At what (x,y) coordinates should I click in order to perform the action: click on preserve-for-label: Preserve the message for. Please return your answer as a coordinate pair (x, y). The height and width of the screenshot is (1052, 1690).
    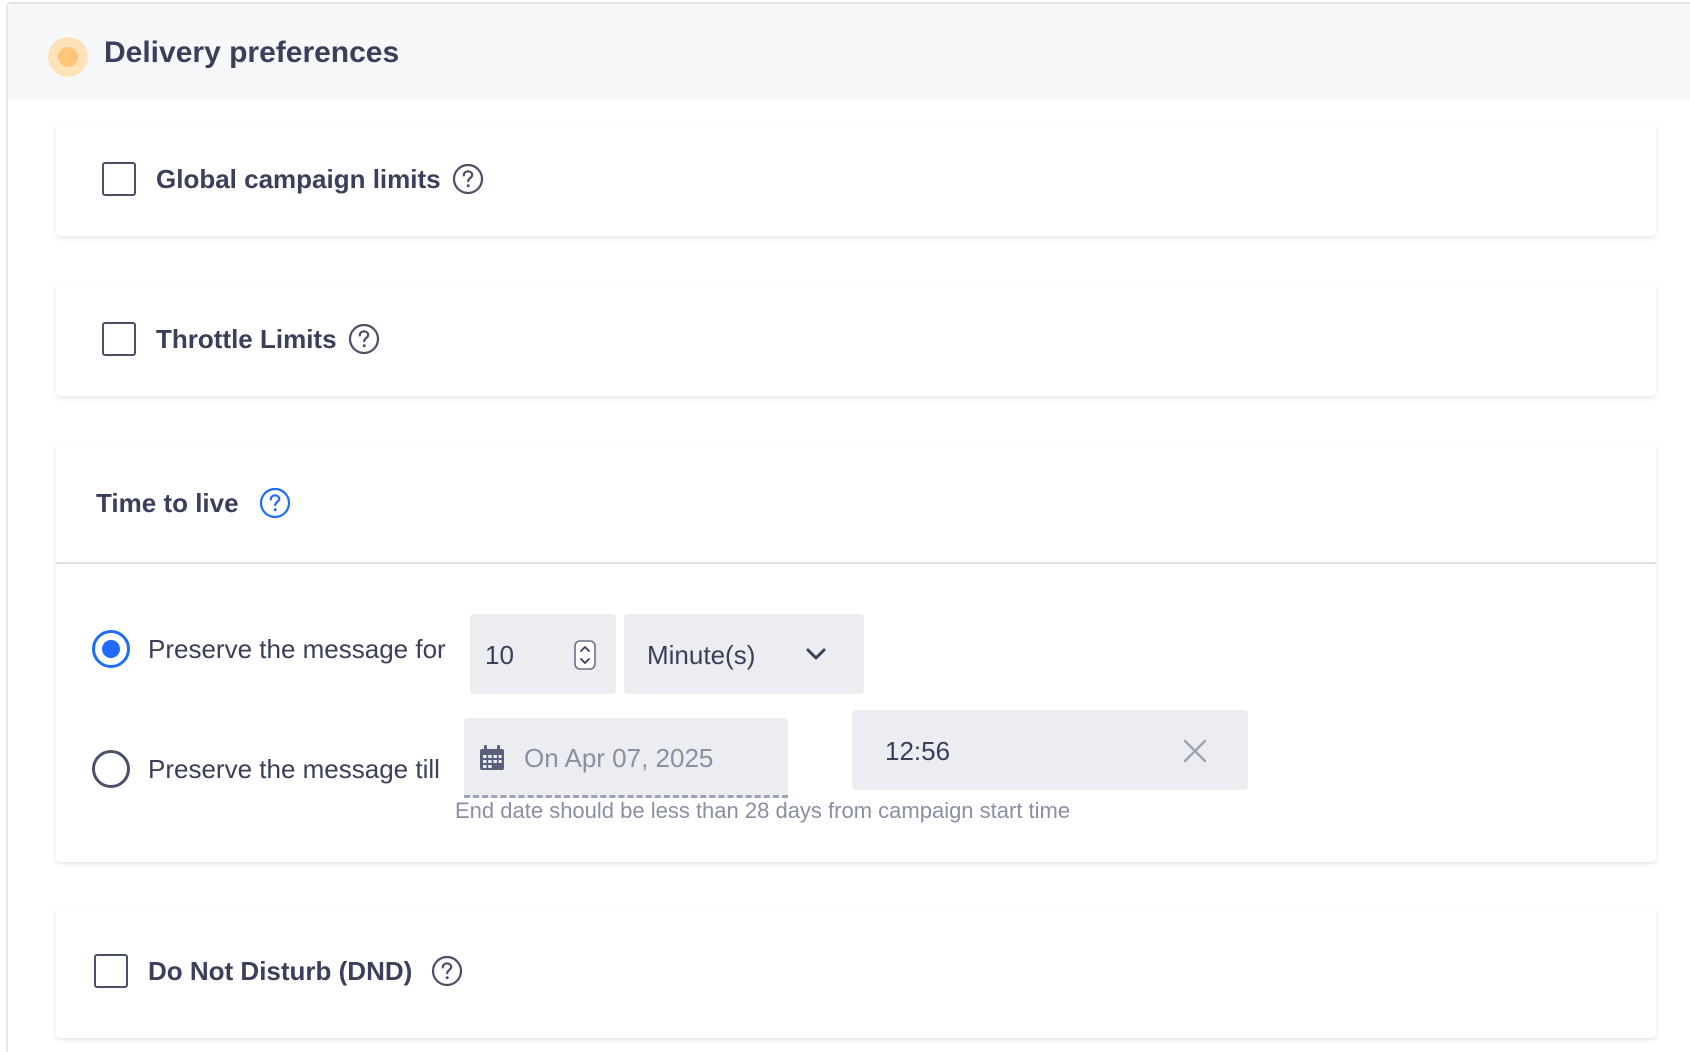
    Looking at the image, I should click on (297, 649).